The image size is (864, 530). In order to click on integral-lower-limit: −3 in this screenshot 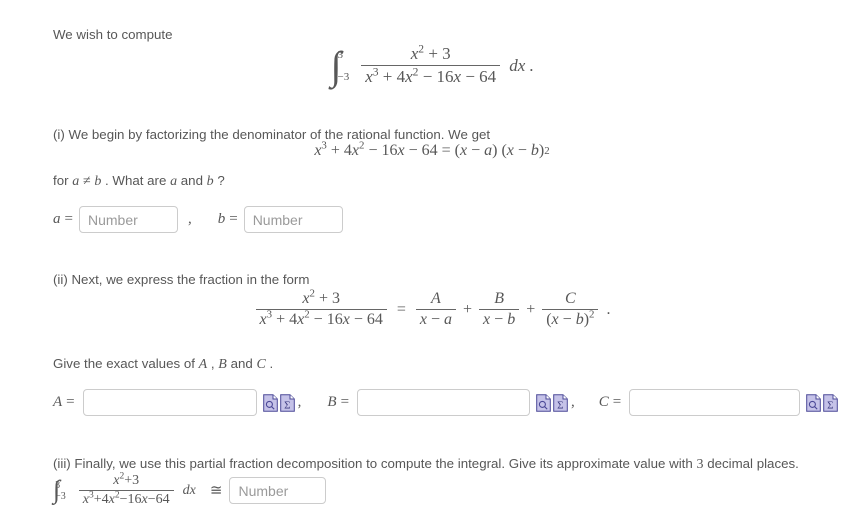, I will do `click(343, 76)`.